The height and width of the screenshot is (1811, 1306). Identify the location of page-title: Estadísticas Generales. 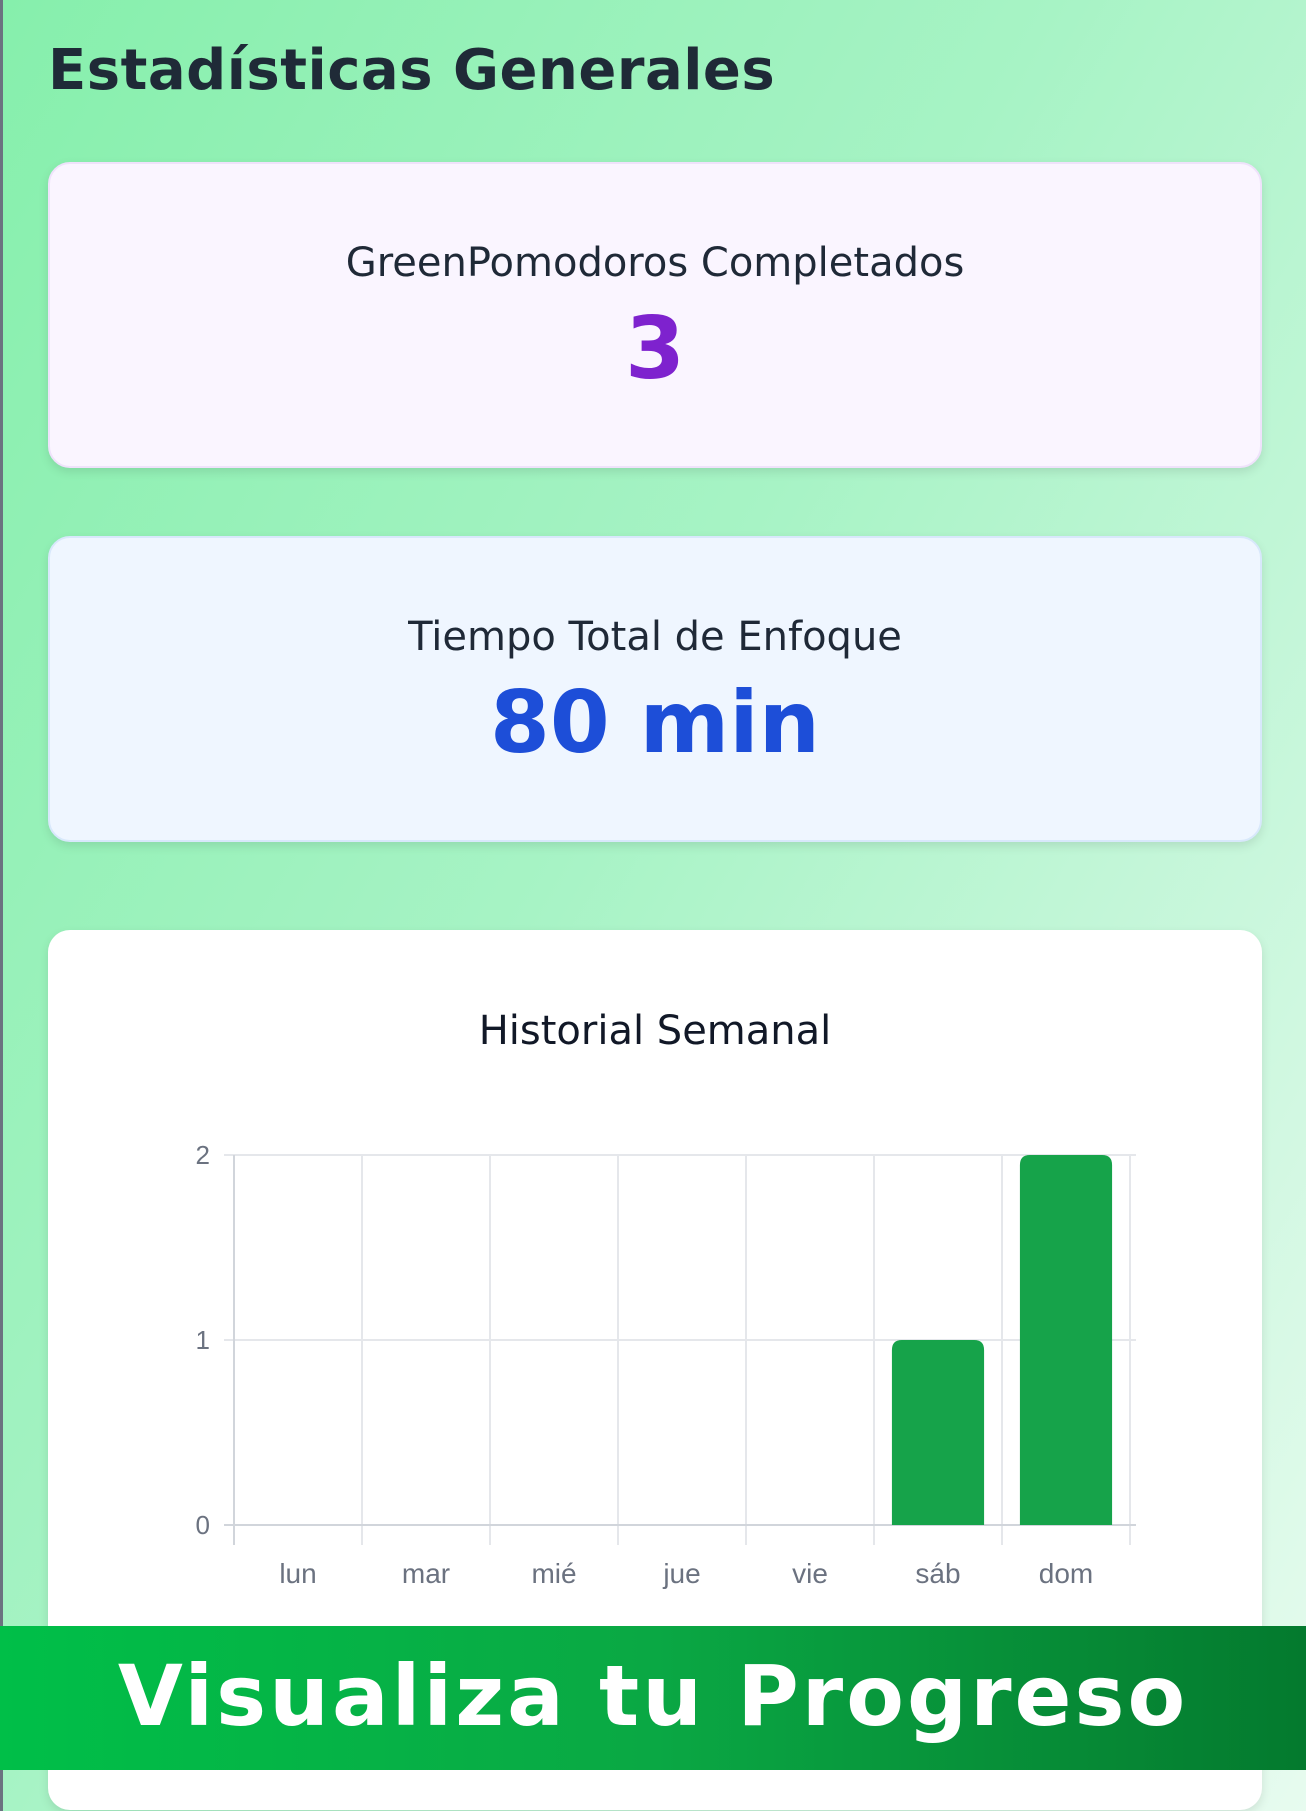
(412, 70).